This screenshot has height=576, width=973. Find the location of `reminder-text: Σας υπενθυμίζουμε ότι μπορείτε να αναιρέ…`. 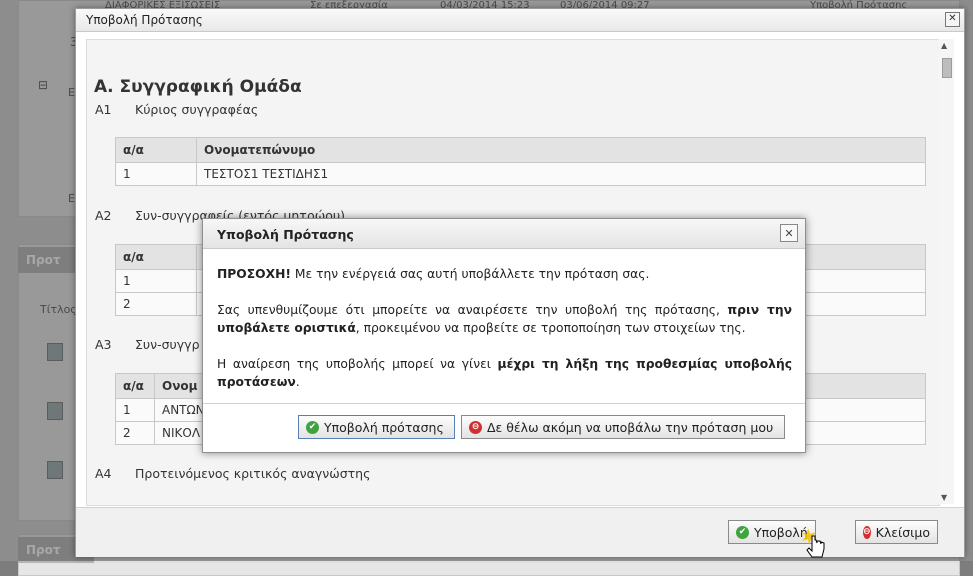

reminder-text: Σας υπενθυμίζουμε ότι μπορείτε να αναιρέ… is located at coordinates (472, 310).